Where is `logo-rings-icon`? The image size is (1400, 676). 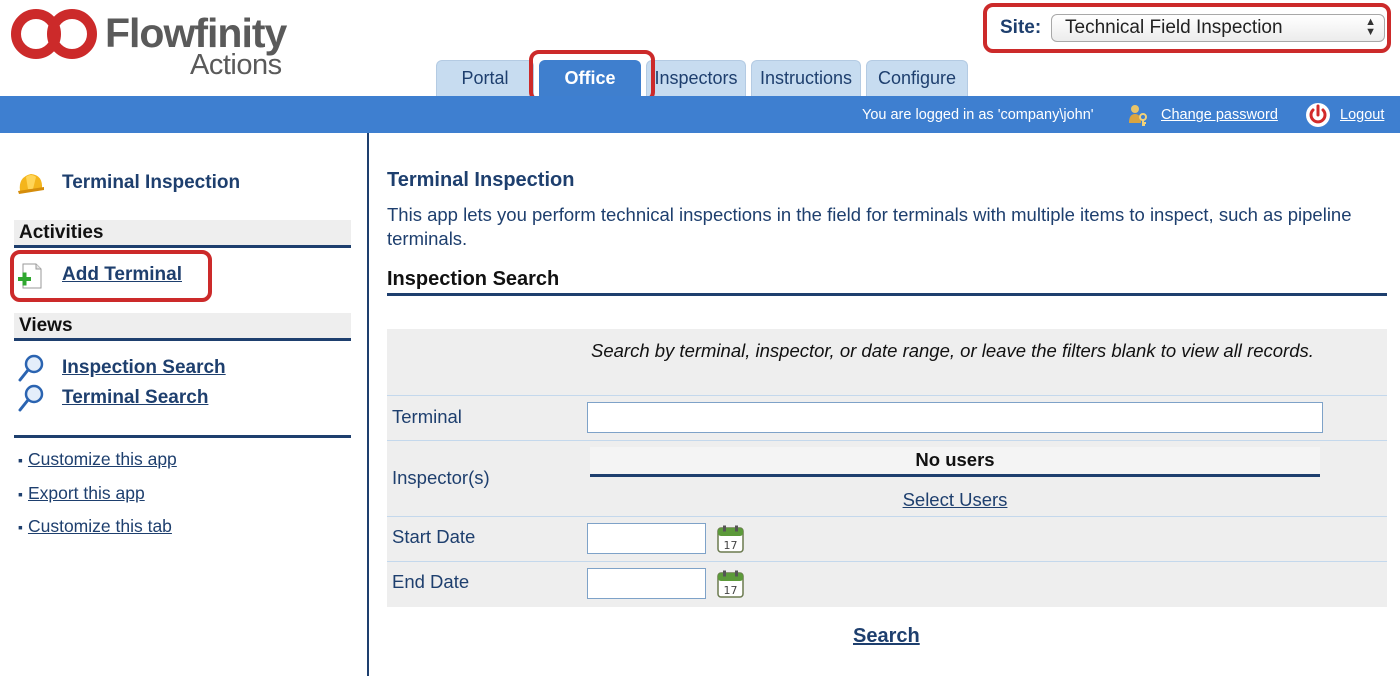 logo-rings-icon is located at coordinates (54, 34).